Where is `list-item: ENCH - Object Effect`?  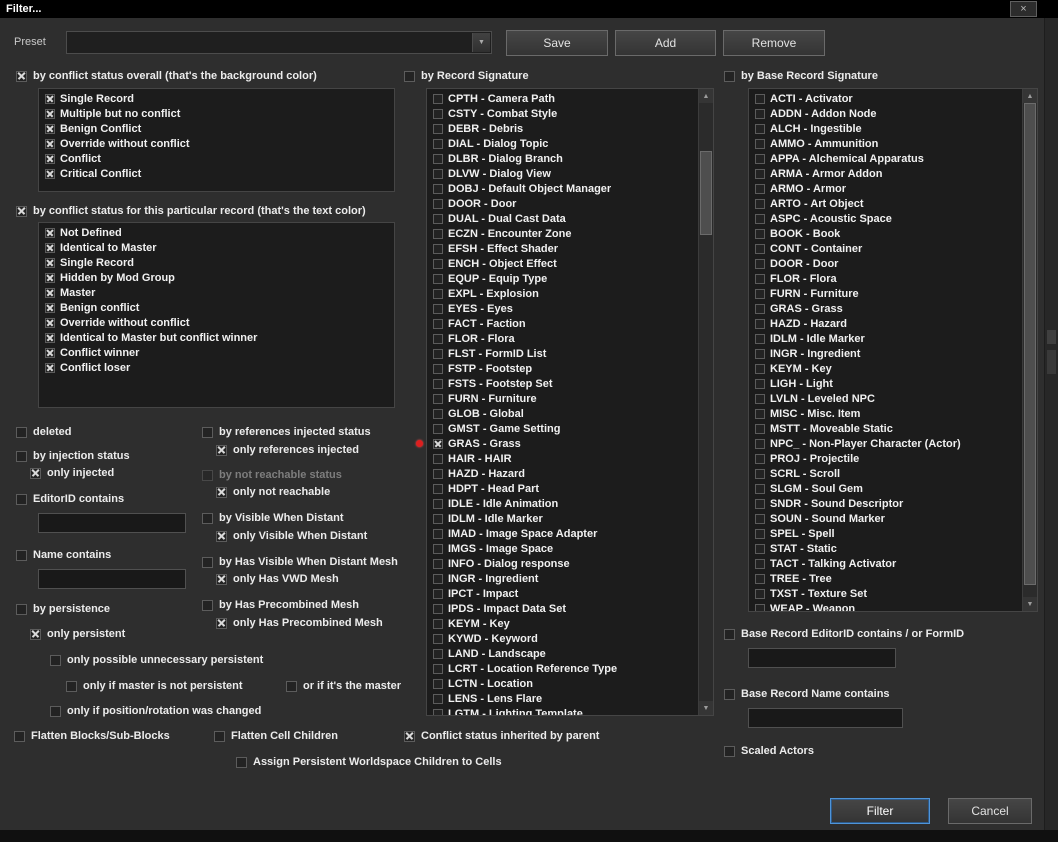
list-item: ENCH - Object Effect is located at coordinates (563, 263).